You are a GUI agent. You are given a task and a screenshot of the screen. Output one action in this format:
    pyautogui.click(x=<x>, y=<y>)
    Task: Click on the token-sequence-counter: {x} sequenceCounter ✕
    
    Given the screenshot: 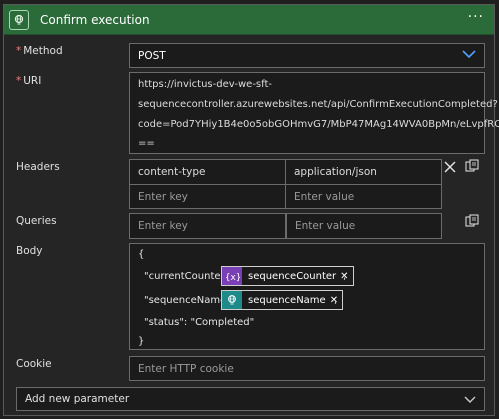 What is the action you would take?
    pyautogui.click(x=287, y=276)
    